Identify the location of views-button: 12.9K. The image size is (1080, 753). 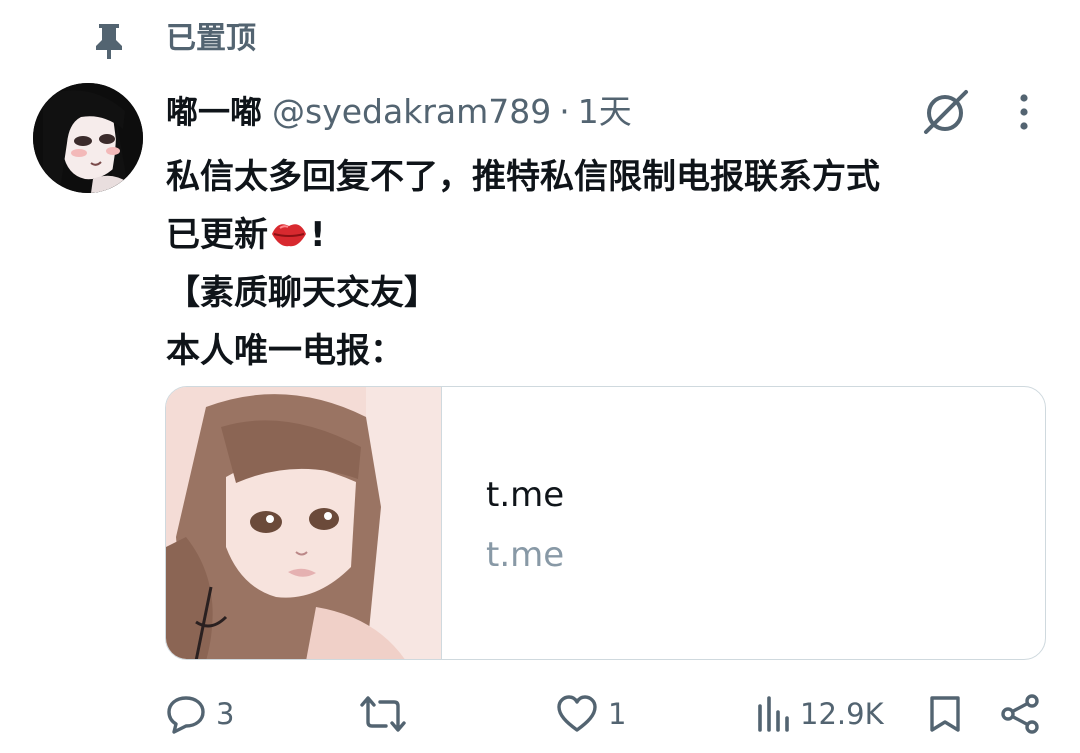
(820, 714).